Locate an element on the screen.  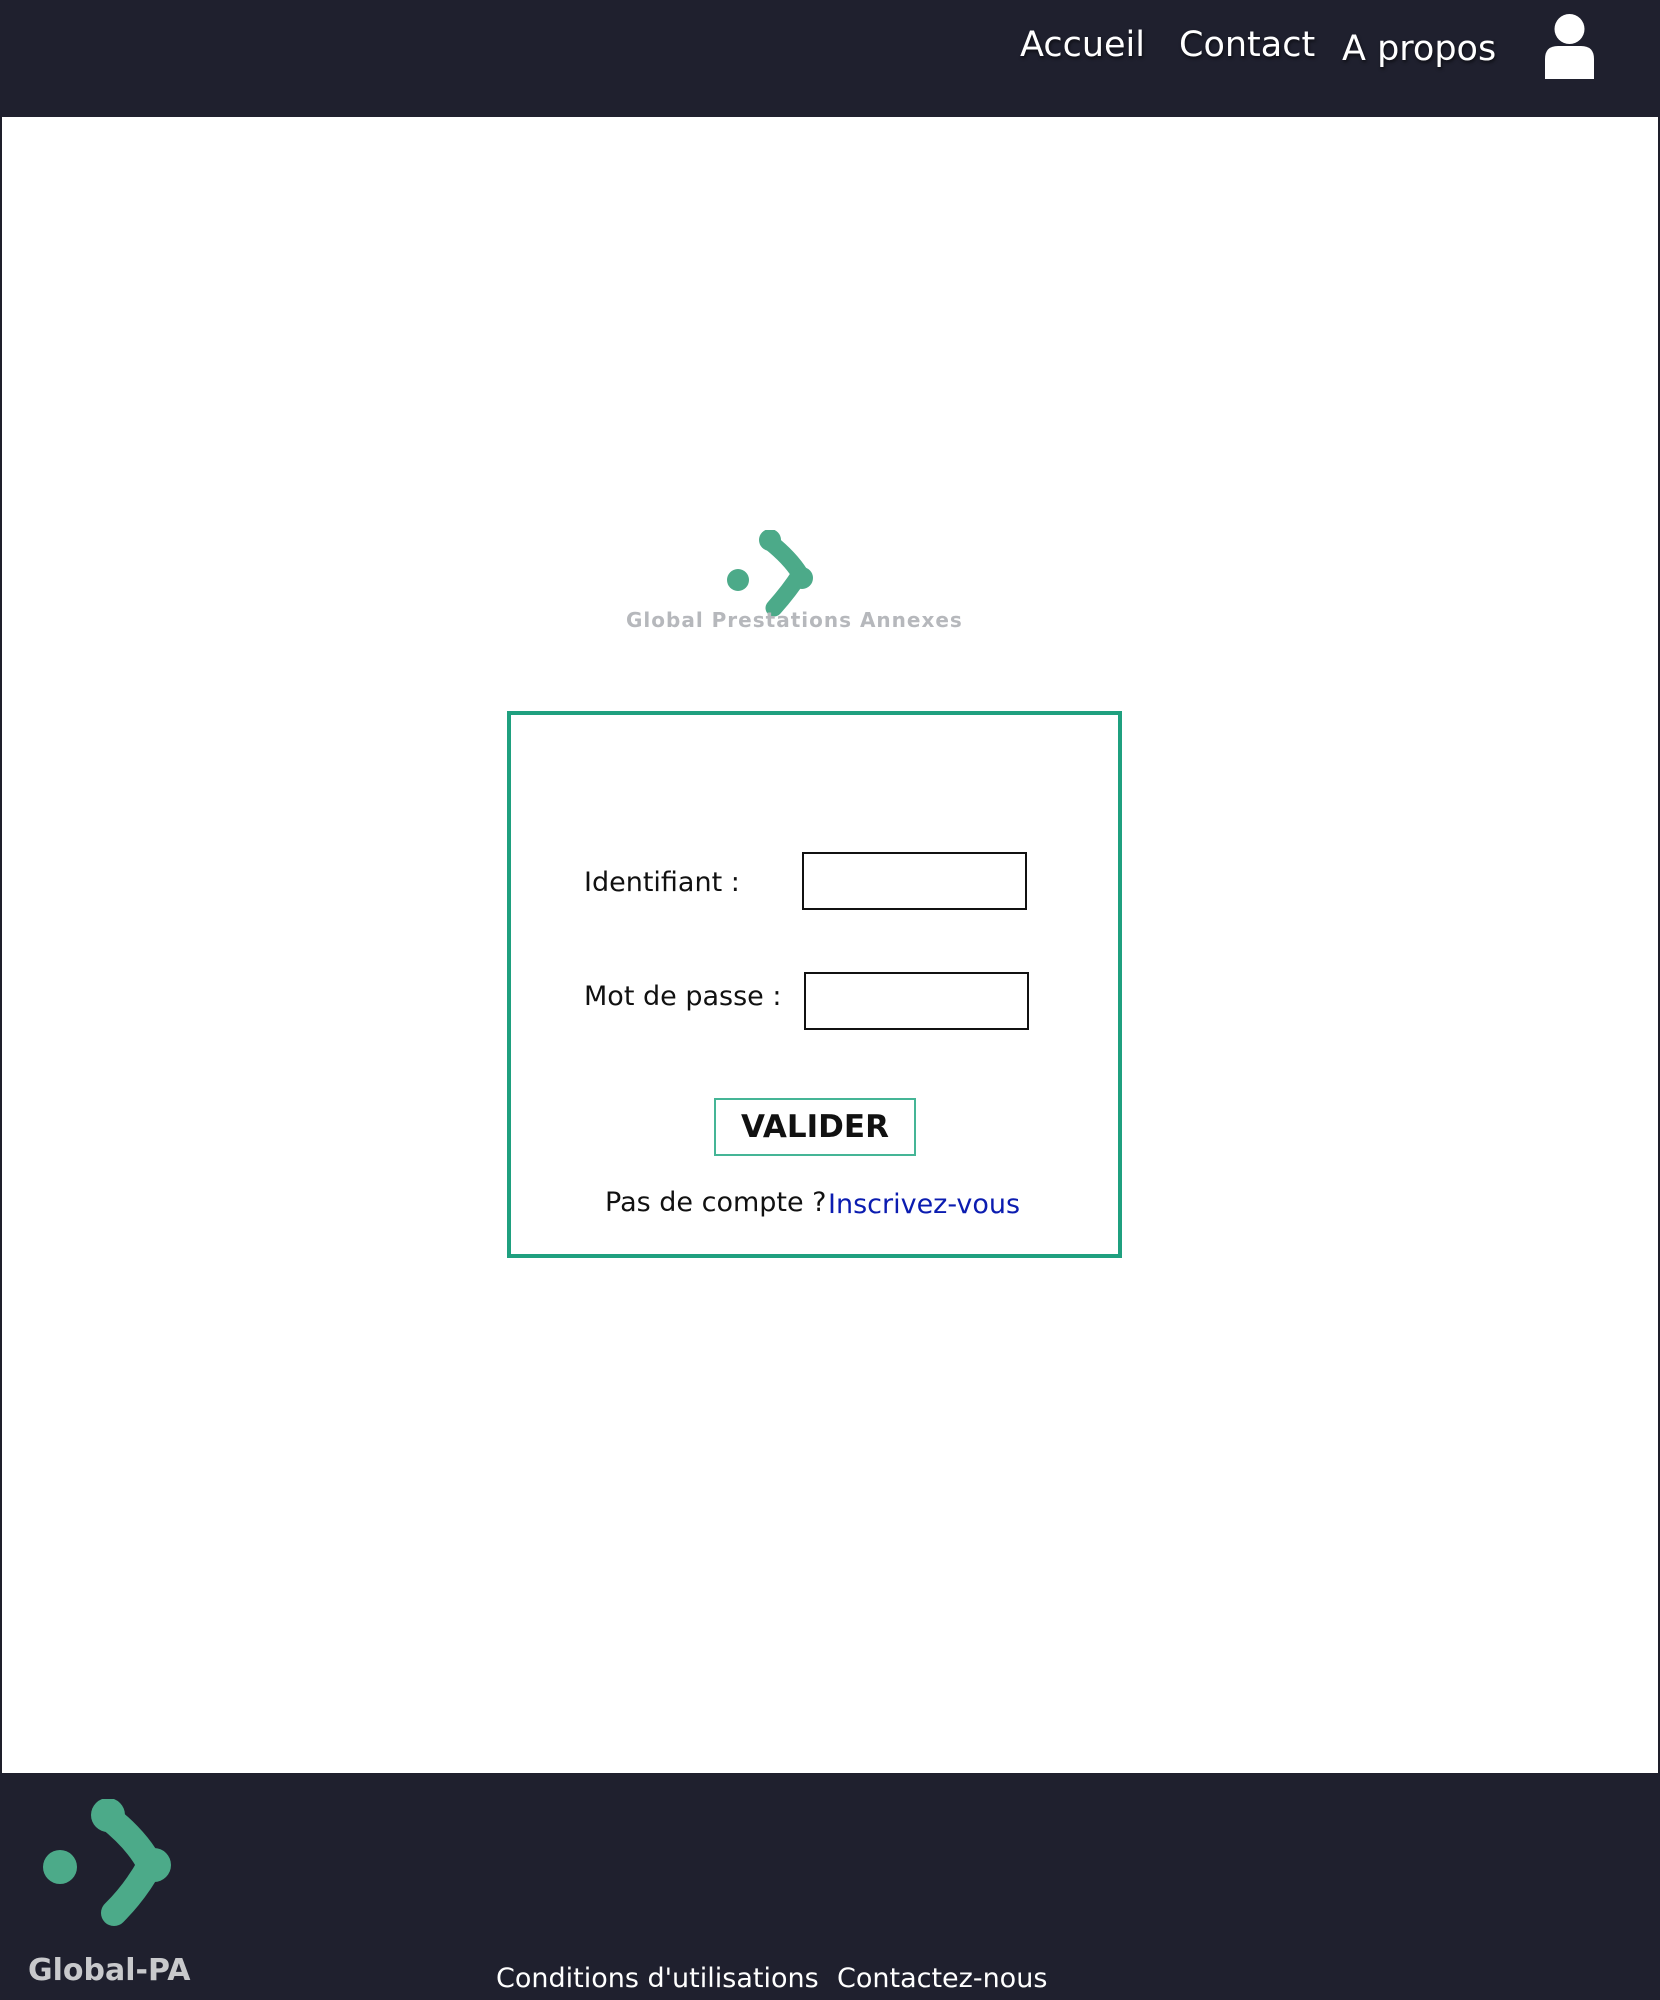
nav-link-contact: Contact is located at coordinates (1247, 45).